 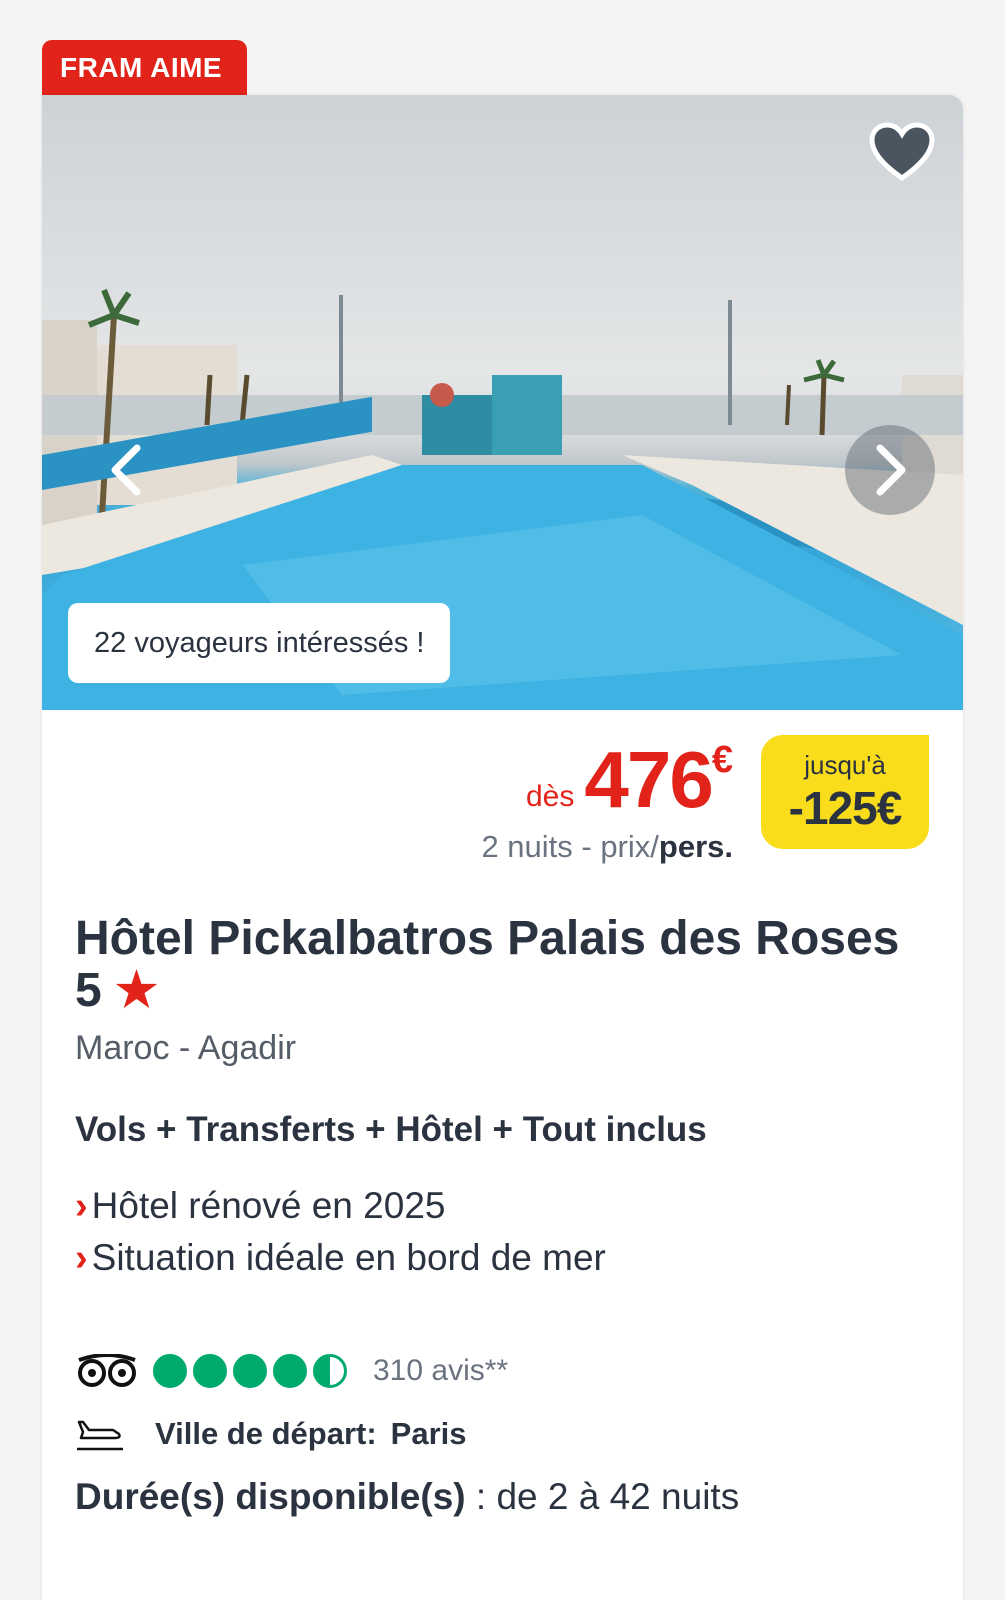 I want to click on price-details: 2 nuits - prix/pers., so click(x=607, y=847).